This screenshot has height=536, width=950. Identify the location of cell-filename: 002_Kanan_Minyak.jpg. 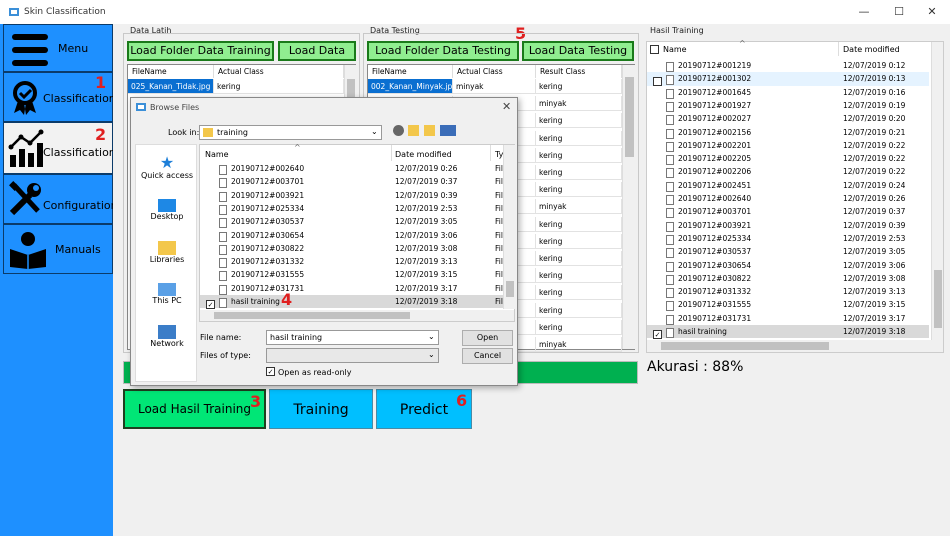
(410, 86).